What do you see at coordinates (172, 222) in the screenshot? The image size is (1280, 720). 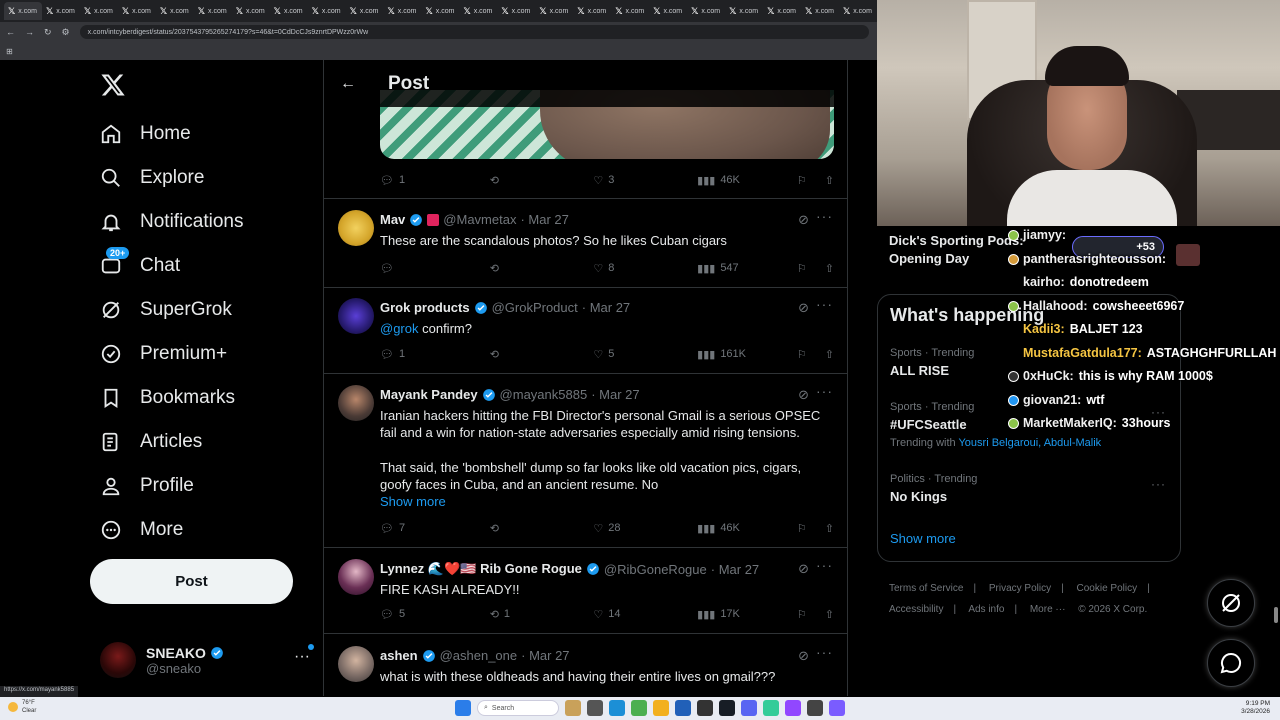 I see `sidebar-item-notifications: Notifications` at bounding box center [172, 222].